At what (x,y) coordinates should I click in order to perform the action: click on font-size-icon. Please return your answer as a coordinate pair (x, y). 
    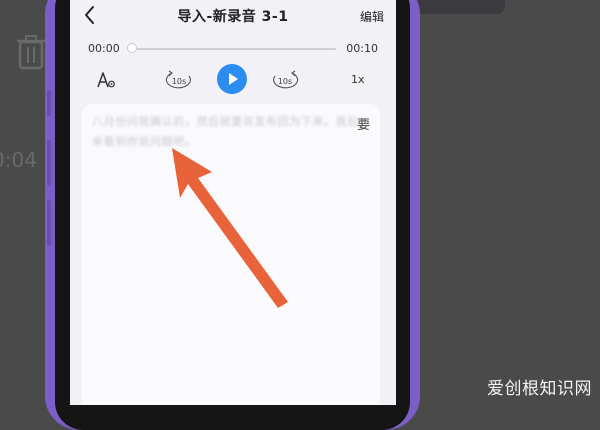
    Looking at the image, I should click on (106, 80).